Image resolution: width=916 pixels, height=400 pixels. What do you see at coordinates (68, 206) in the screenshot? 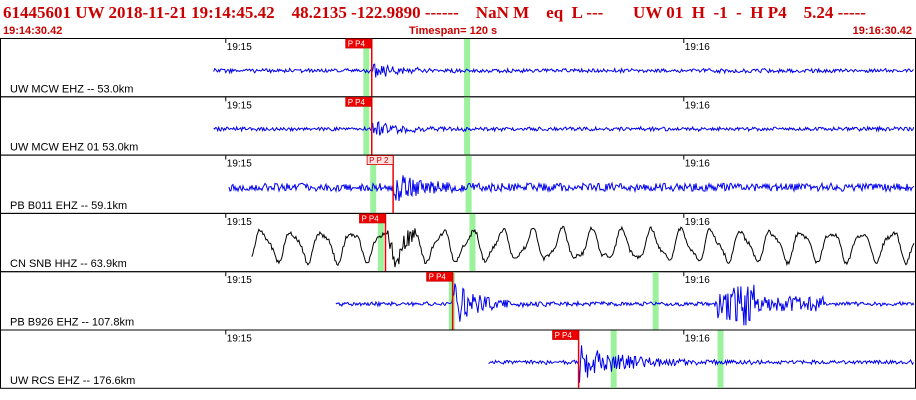
I see `station-label: PB B011 EHZ -- 59.1km` at bounding box center [68, 206].